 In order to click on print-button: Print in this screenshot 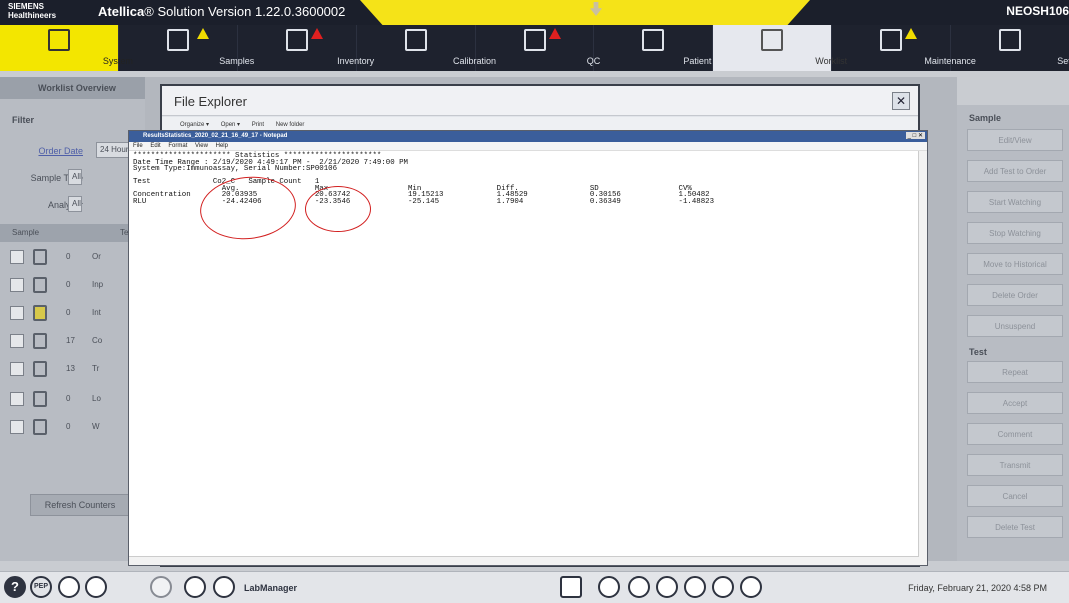, I will do `click(258, 125)`.